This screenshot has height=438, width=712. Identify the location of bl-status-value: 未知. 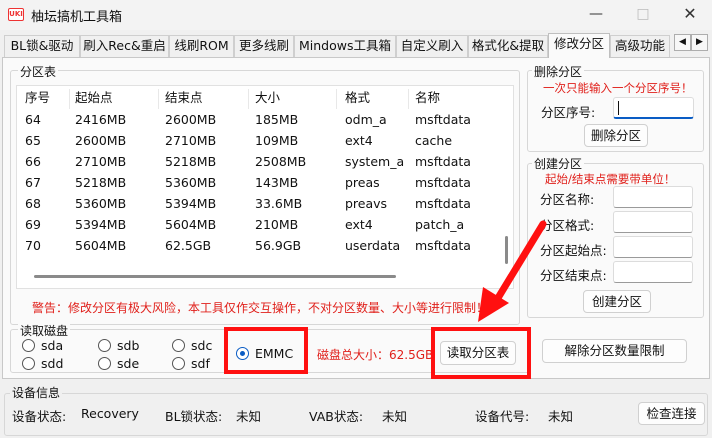
(249, 416).